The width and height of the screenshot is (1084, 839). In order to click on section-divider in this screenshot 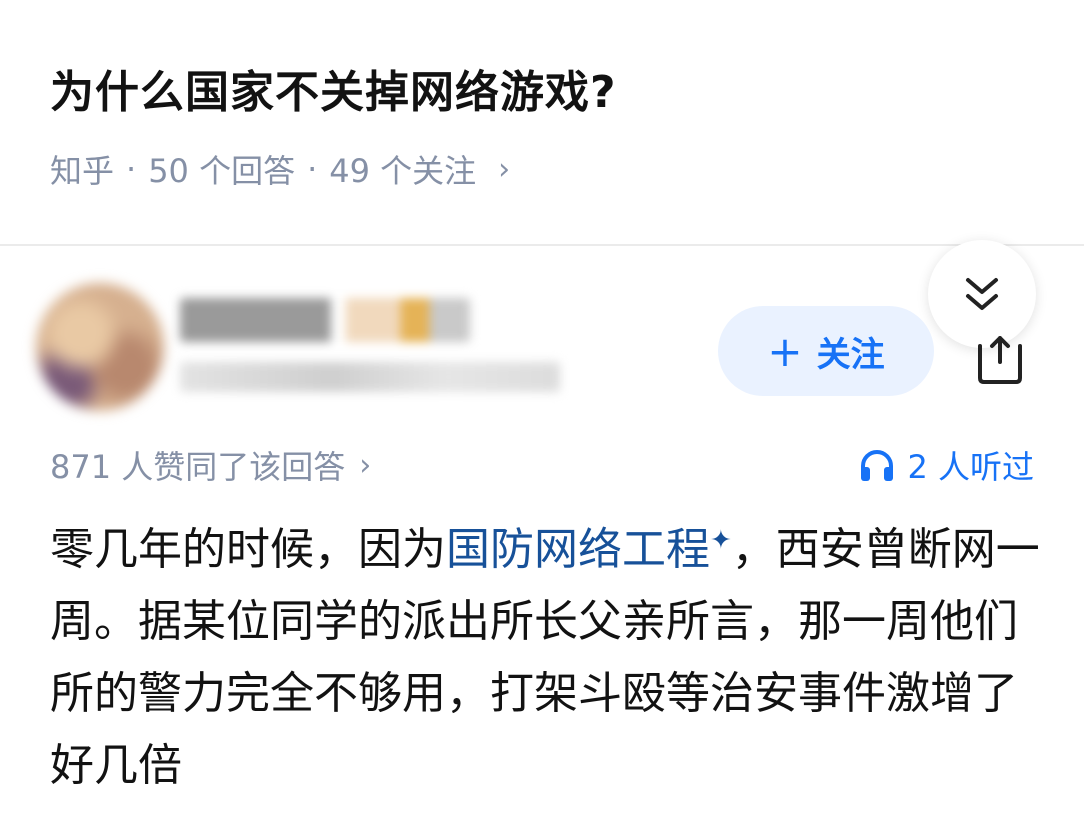, I will do `click(542, 245)`.